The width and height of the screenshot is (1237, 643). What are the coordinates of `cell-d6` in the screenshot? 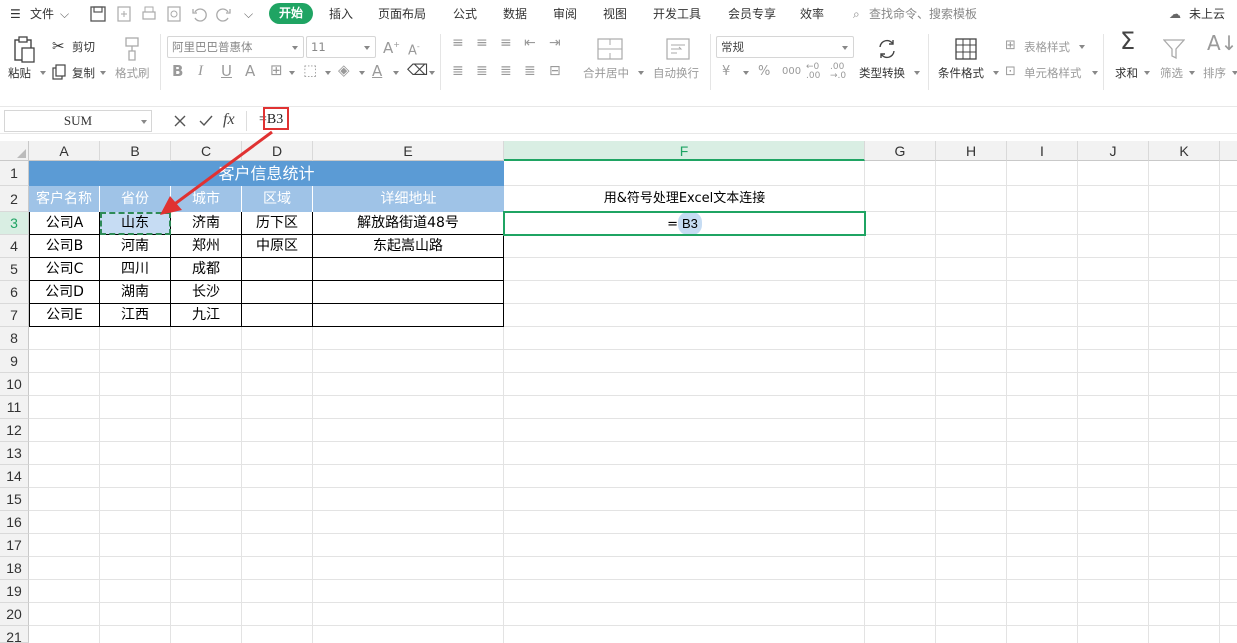 It's located at (277, 292).